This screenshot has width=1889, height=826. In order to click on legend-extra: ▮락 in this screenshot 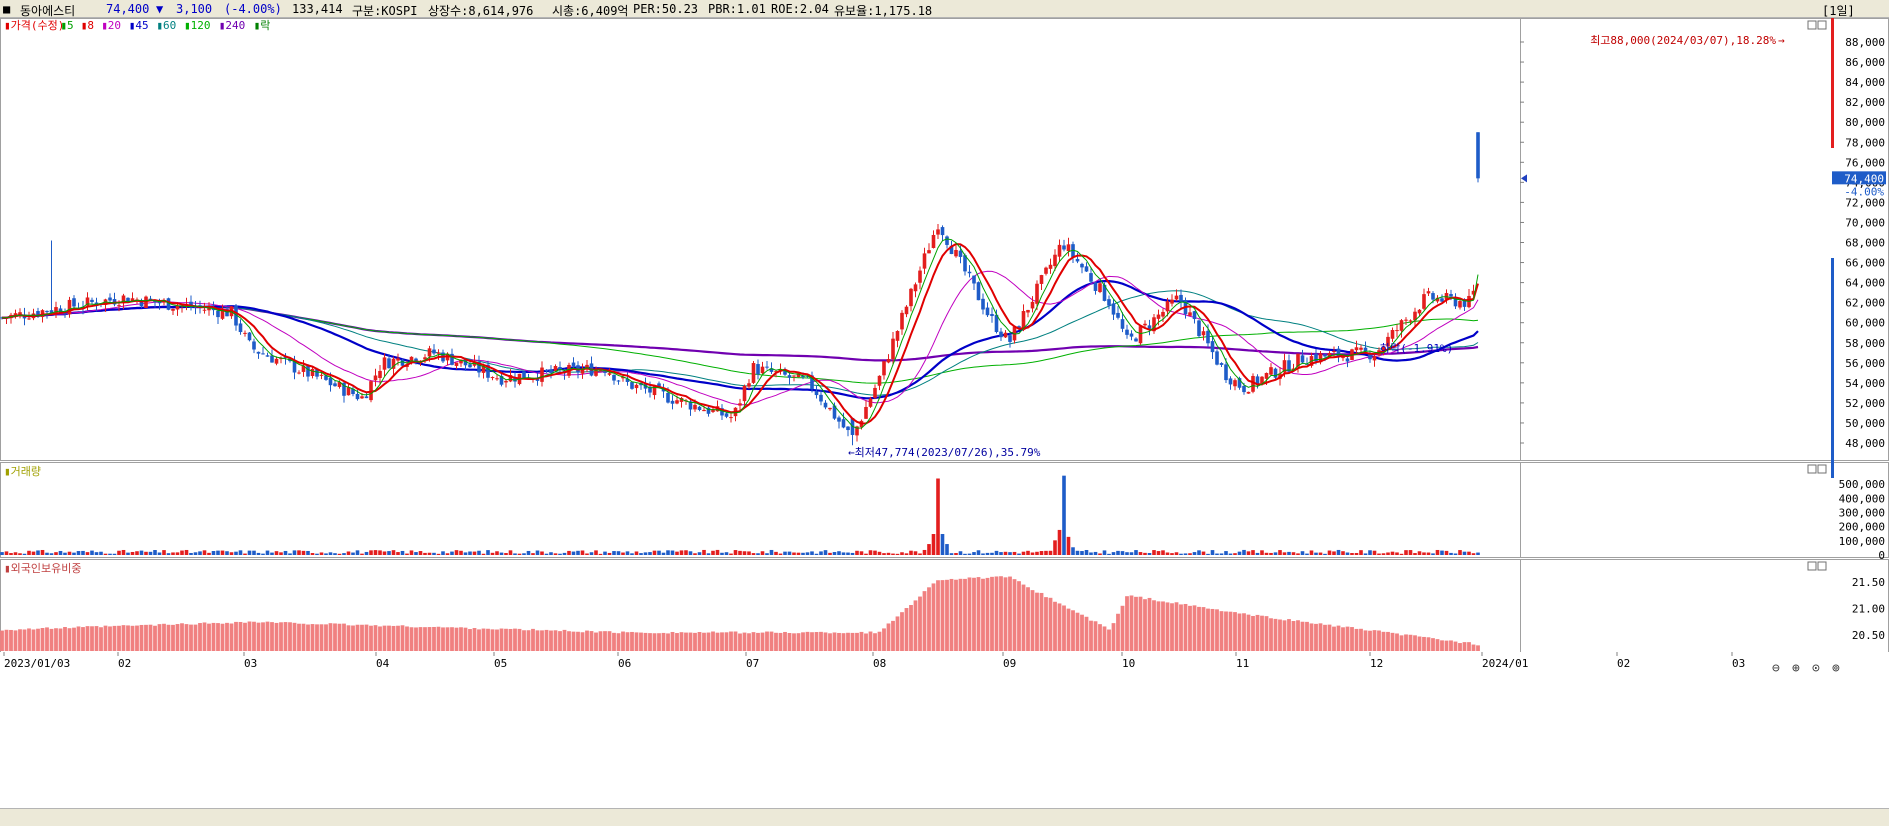, I will do `click(262, 25)`.